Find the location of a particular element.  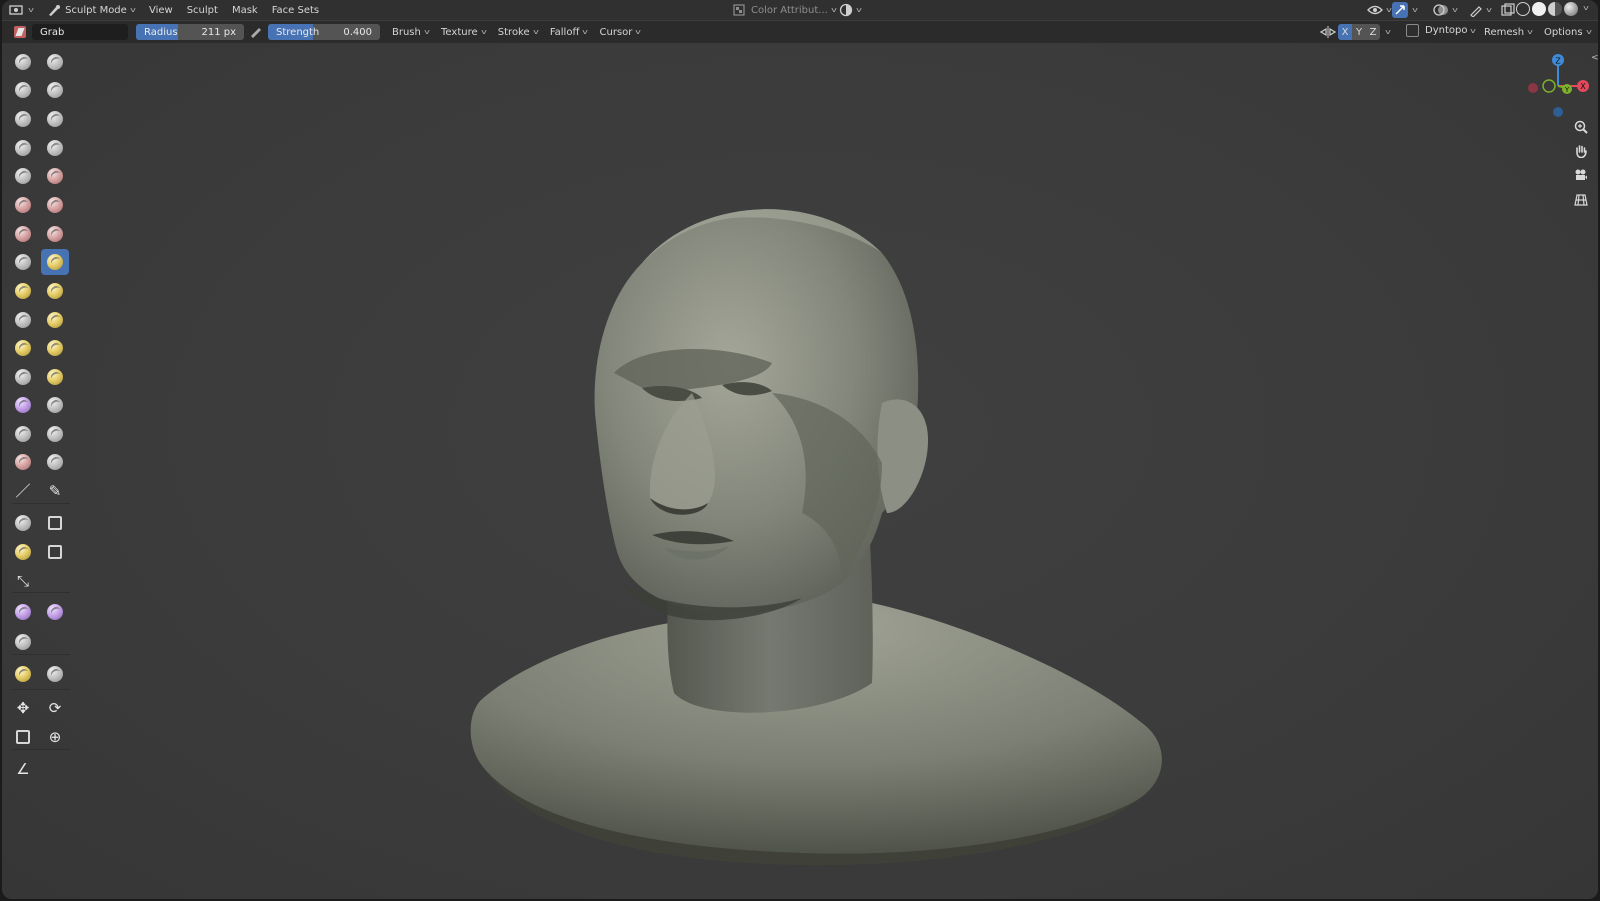

texture-dropdown-label: Texture is located at coordinates (459, 32).